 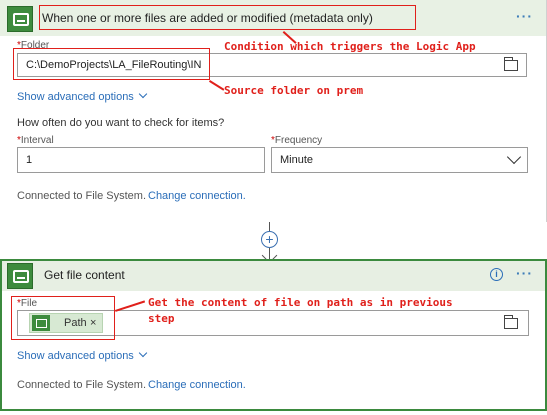 What do you see at coordinates (294, 90) in the screenshot?
I see `source-annotation: Source folder on prem` at bounding box center [294, 90].